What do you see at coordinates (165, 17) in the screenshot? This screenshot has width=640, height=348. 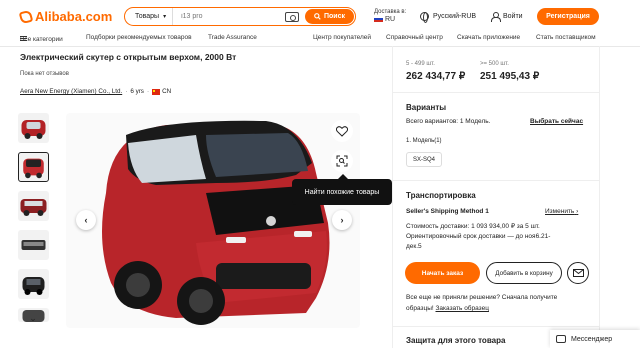 I see `chevron-down-icon: ▾` at bounding box center [165, 17].